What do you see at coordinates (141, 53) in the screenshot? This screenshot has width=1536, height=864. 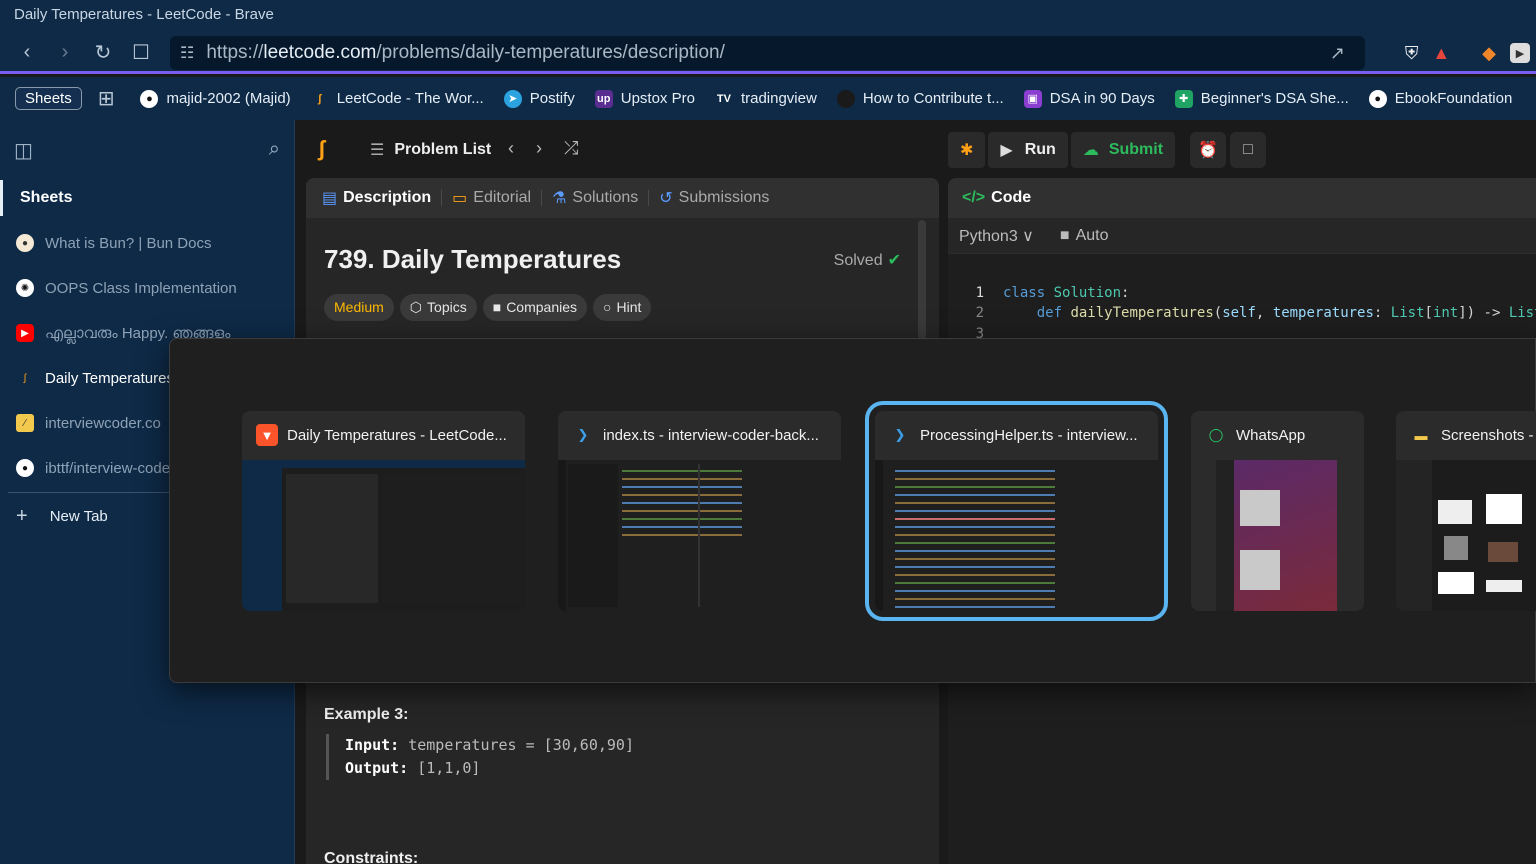 I see `bookmark-icon: ☐` at bounding box center [141, 53].